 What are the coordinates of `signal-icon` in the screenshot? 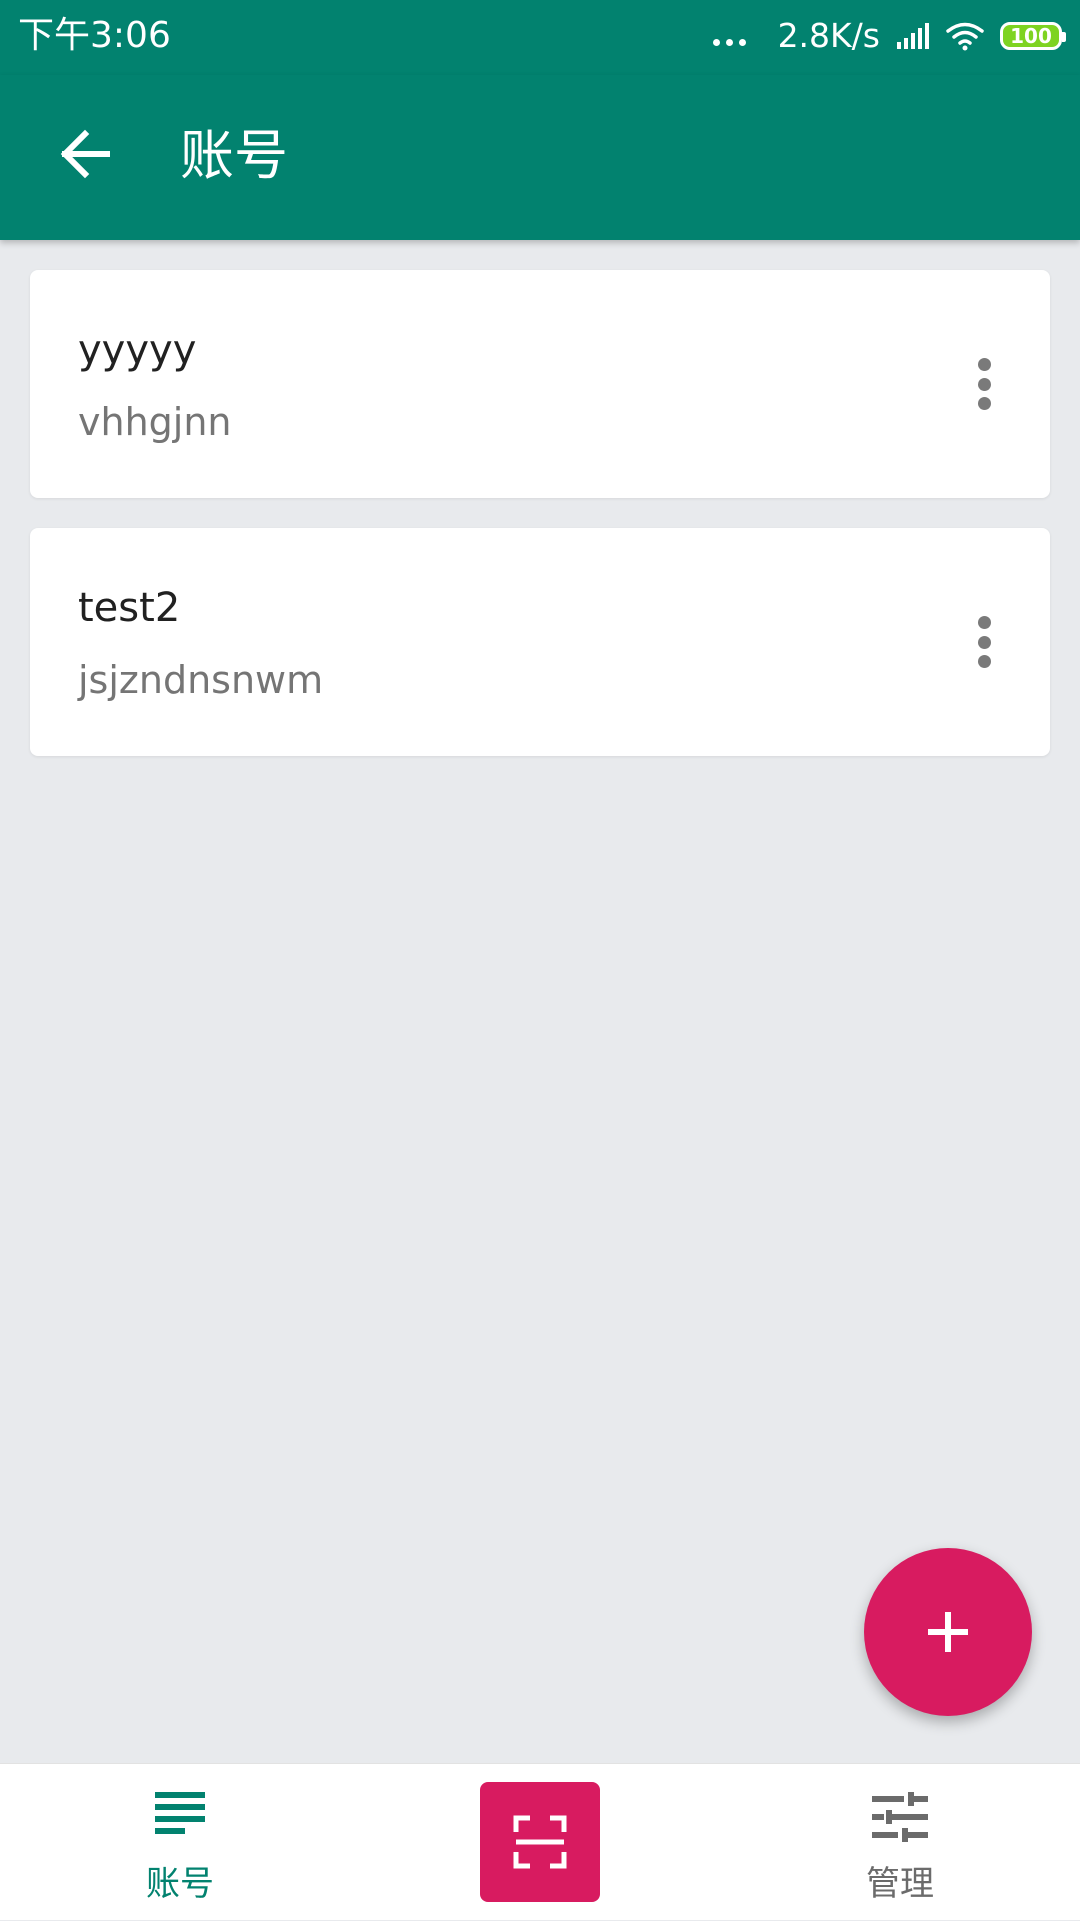 It's located at (913, 36).